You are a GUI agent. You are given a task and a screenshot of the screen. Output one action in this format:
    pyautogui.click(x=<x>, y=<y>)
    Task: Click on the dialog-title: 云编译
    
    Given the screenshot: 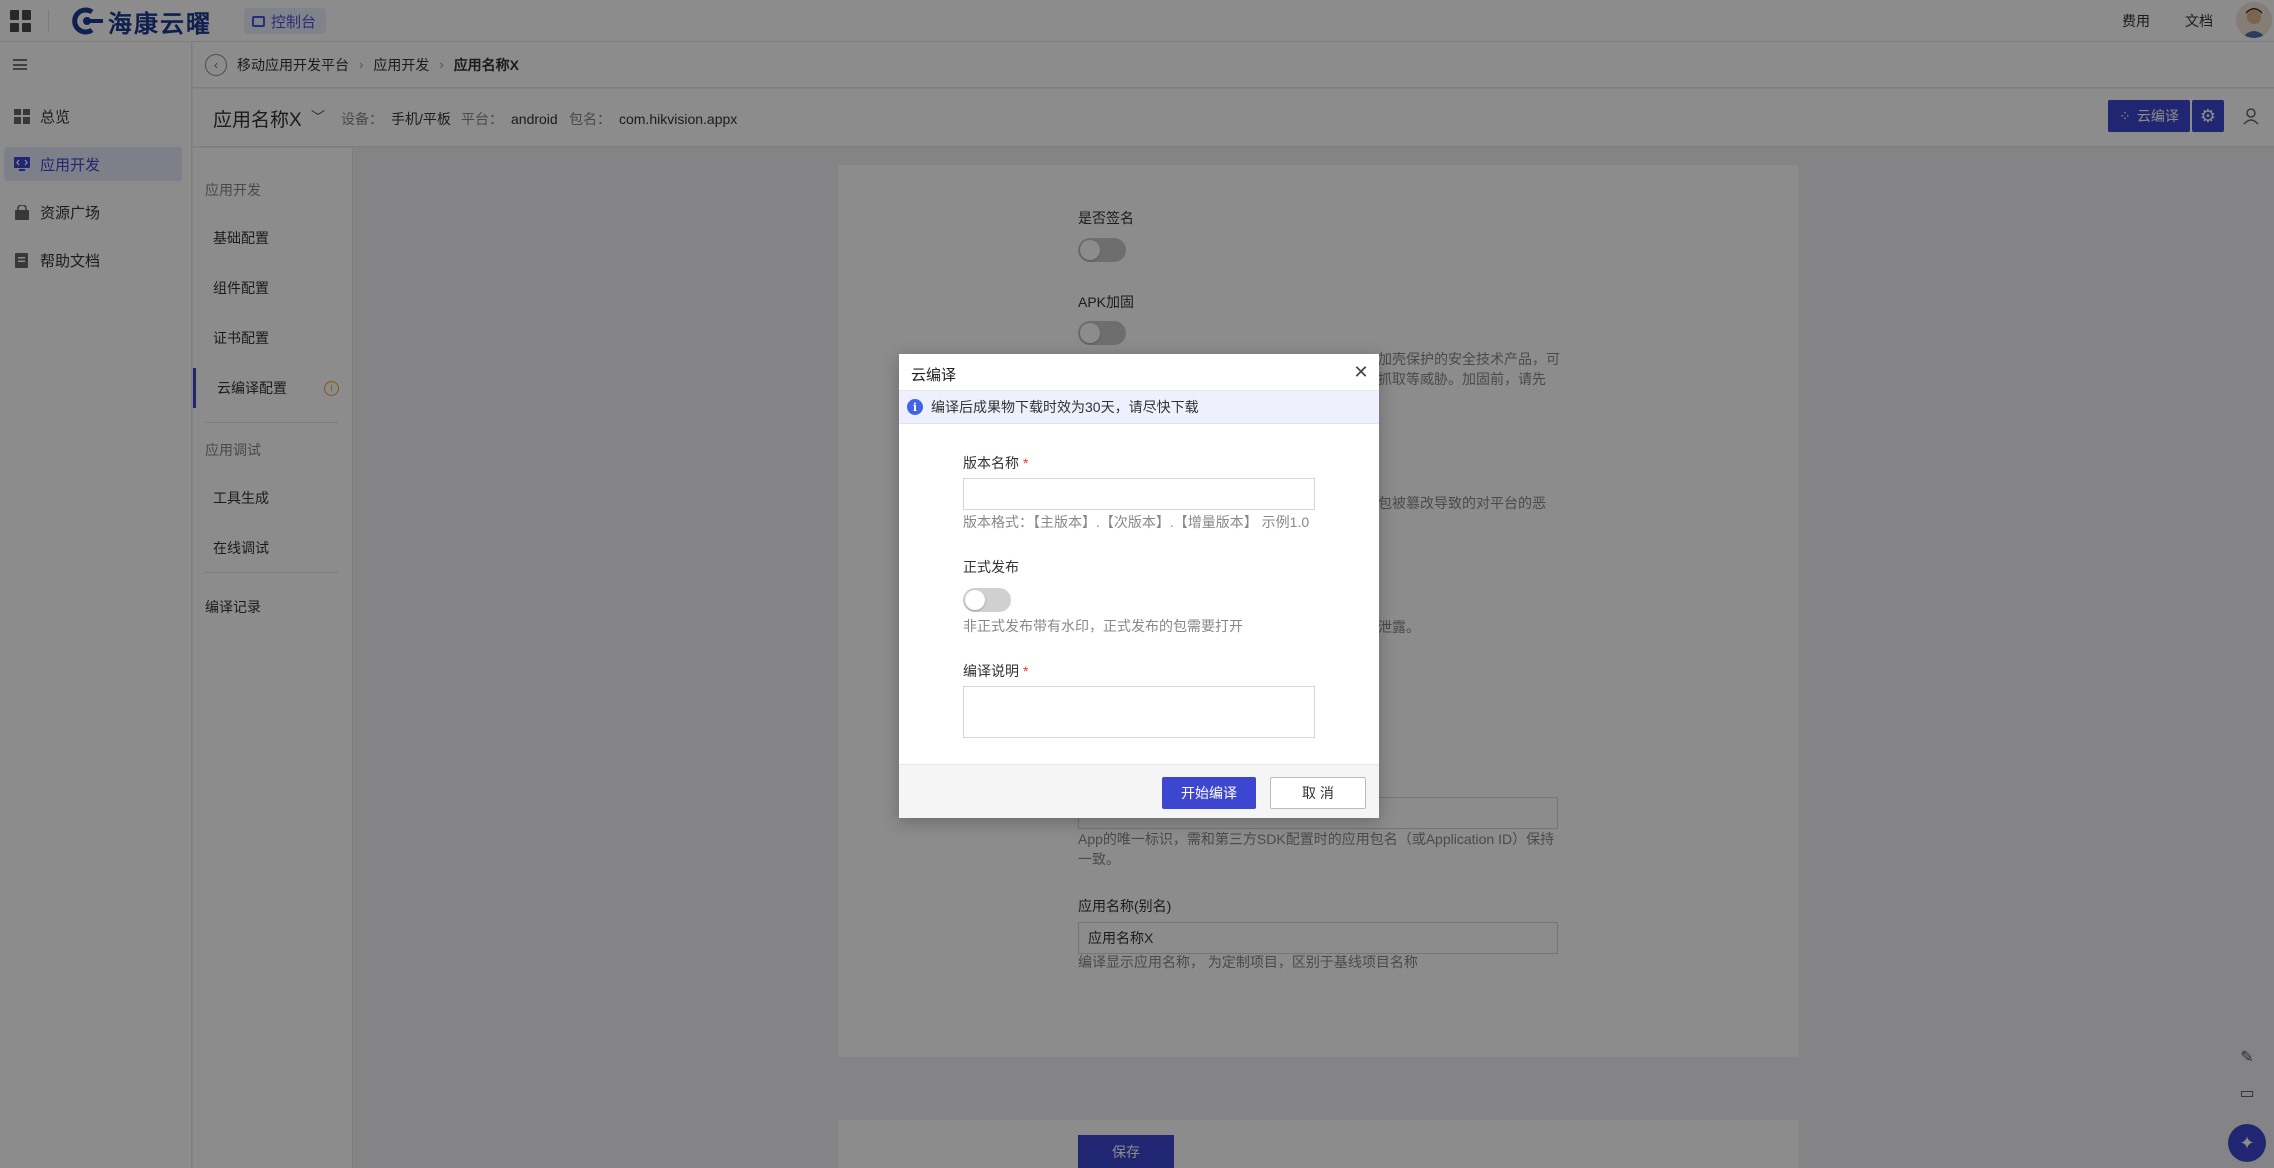 What is the action you would take?
    pyautogui.click(x=934, y=375)
    